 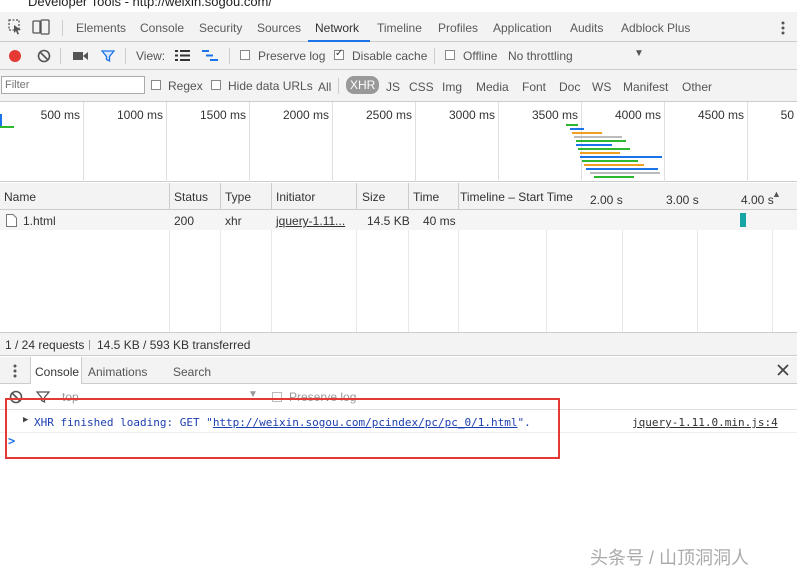 I want to click on filter-type-js: JS, so click(x=393, y=87).